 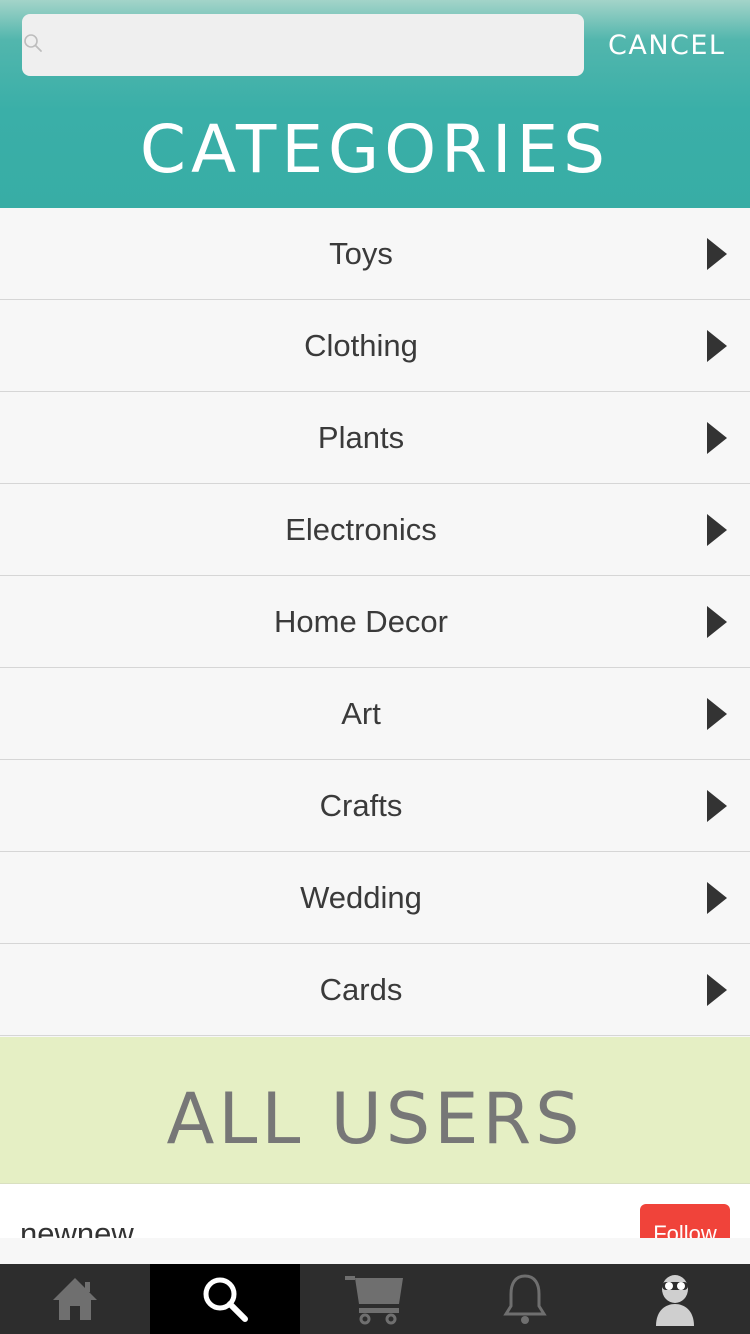 What do you see at coordinates (375, 149) in the screenshot?
I see `page-title: CATEGORIES` at bounding box center [375, 149].